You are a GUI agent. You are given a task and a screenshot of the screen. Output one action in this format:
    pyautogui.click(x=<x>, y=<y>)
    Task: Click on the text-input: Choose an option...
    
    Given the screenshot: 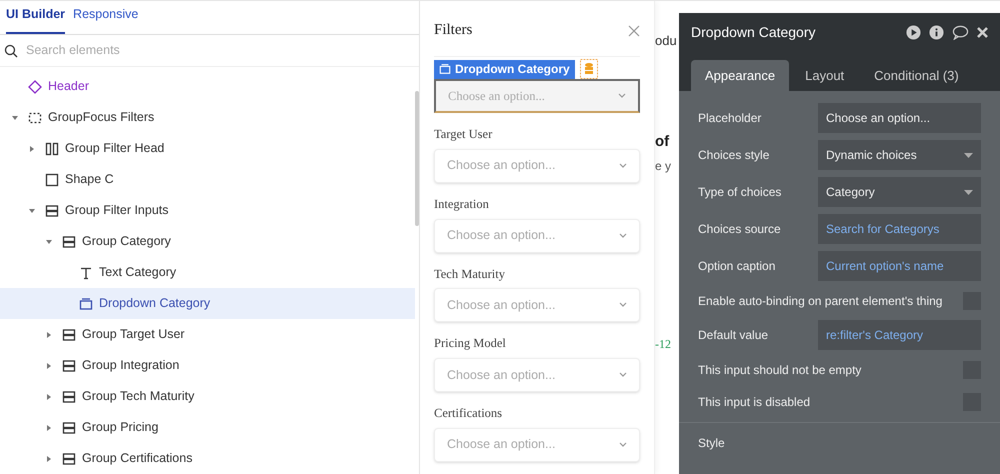 What is the action you would take?
    pyautogui.click(x=899, y=118)
    